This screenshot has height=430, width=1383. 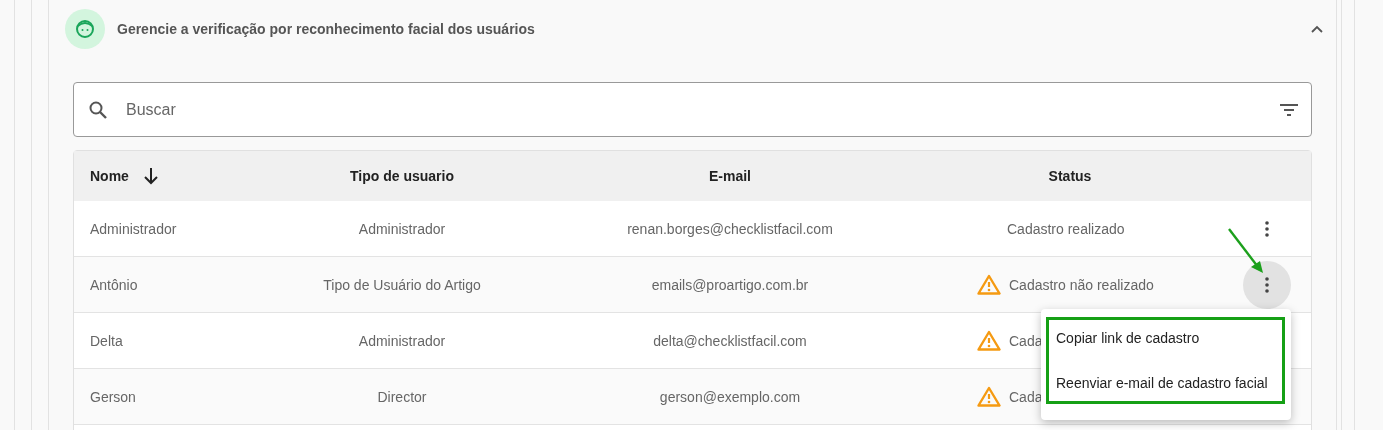 I want to click on table-cell: renan.borges@checklistfacil.com, so click(x=730, y=228).